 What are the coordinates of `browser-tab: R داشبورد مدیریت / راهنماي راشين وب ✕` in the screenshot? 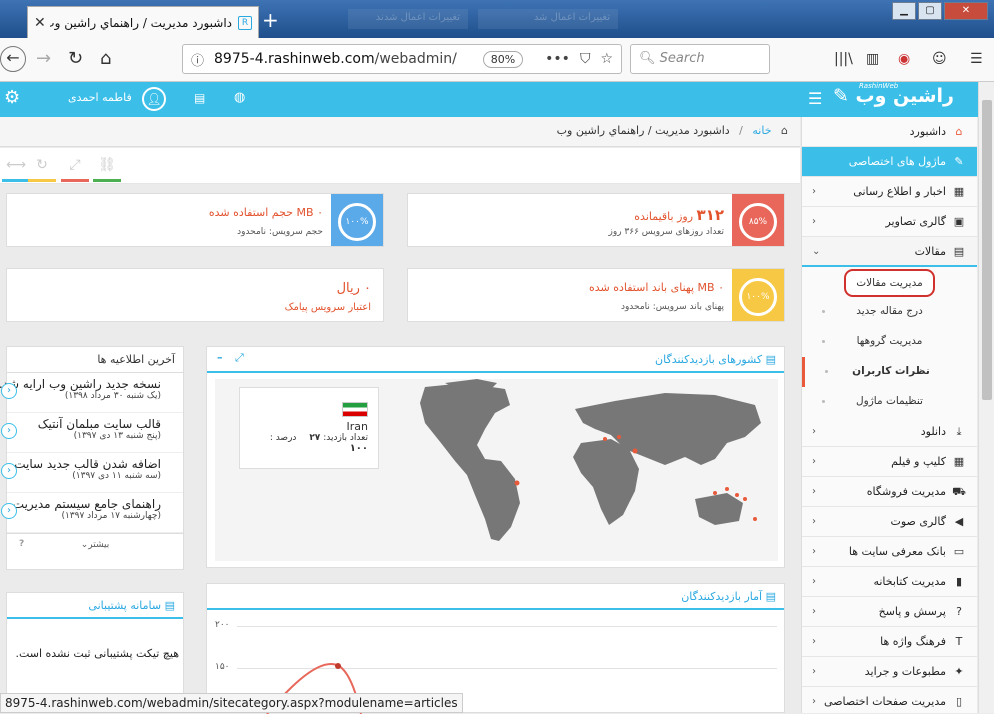 It's located at (143, 22).